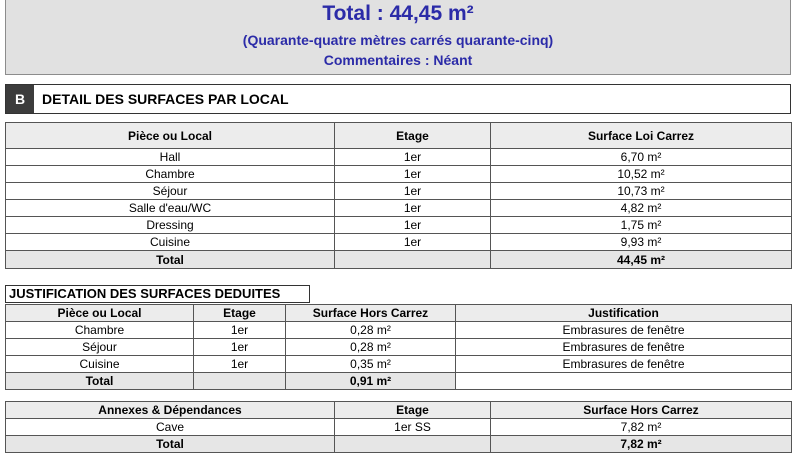 The image size is (800, 456). Describe the element at coordinates (412, 427) in the screenshot. I see `annex-floor: 1er SS` at that location.